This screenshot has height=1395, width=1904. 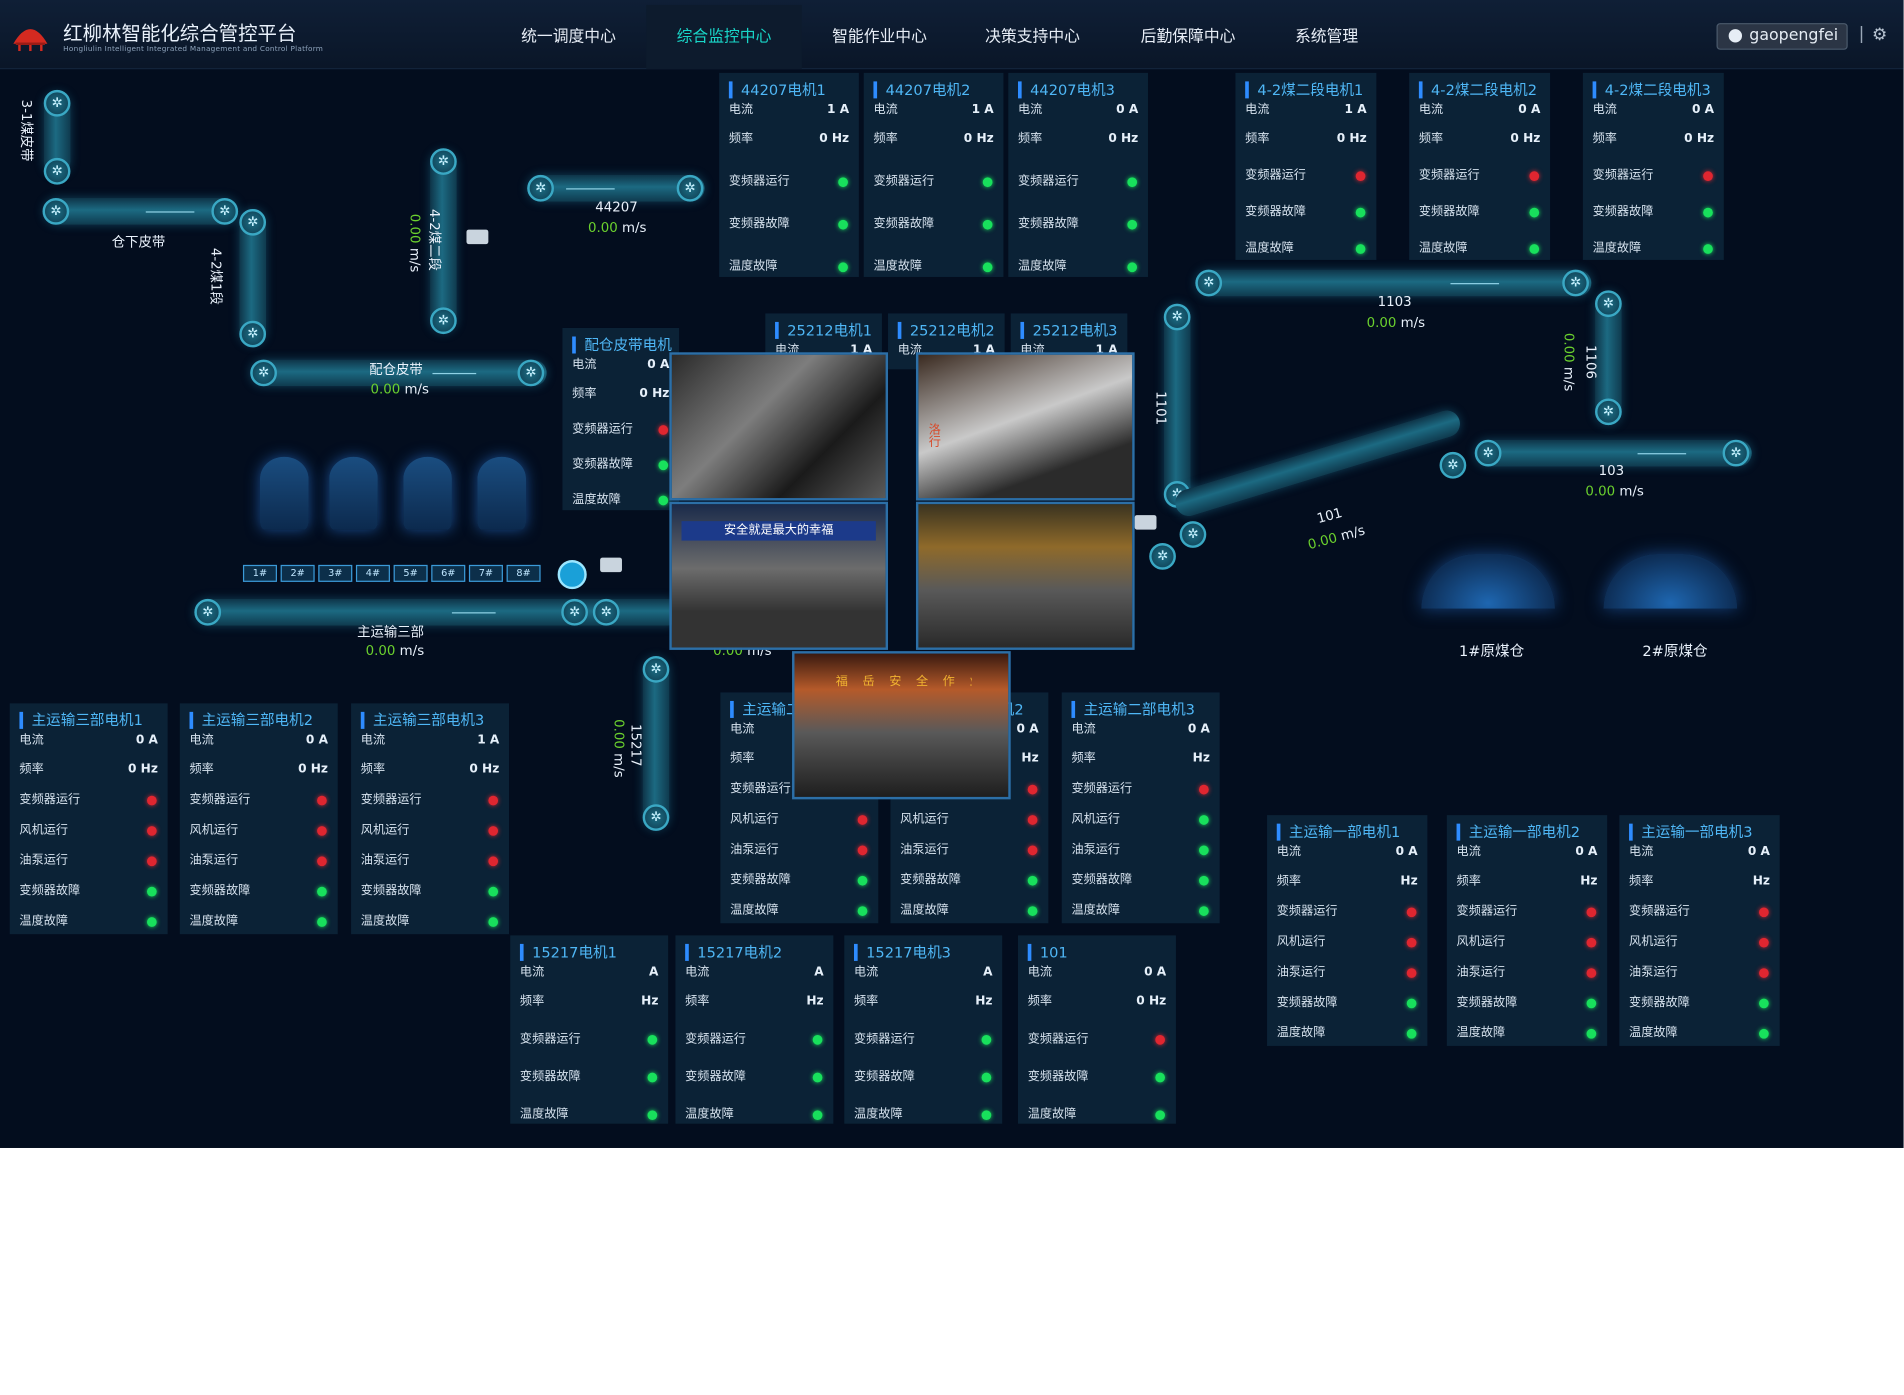 I want to click on current-row: 电流 1 A, so click(x=1306, y=110).